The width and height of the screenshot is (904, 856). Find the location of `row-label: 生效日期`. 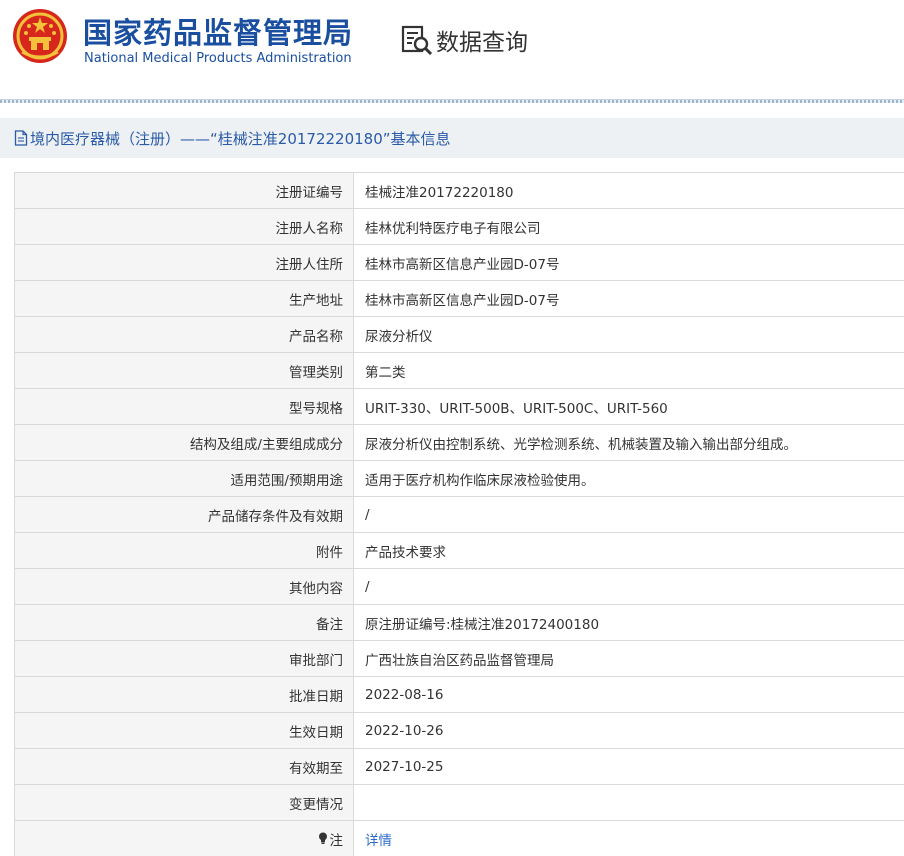

row-label: 生效日期 is located at coordinates (184, 730).